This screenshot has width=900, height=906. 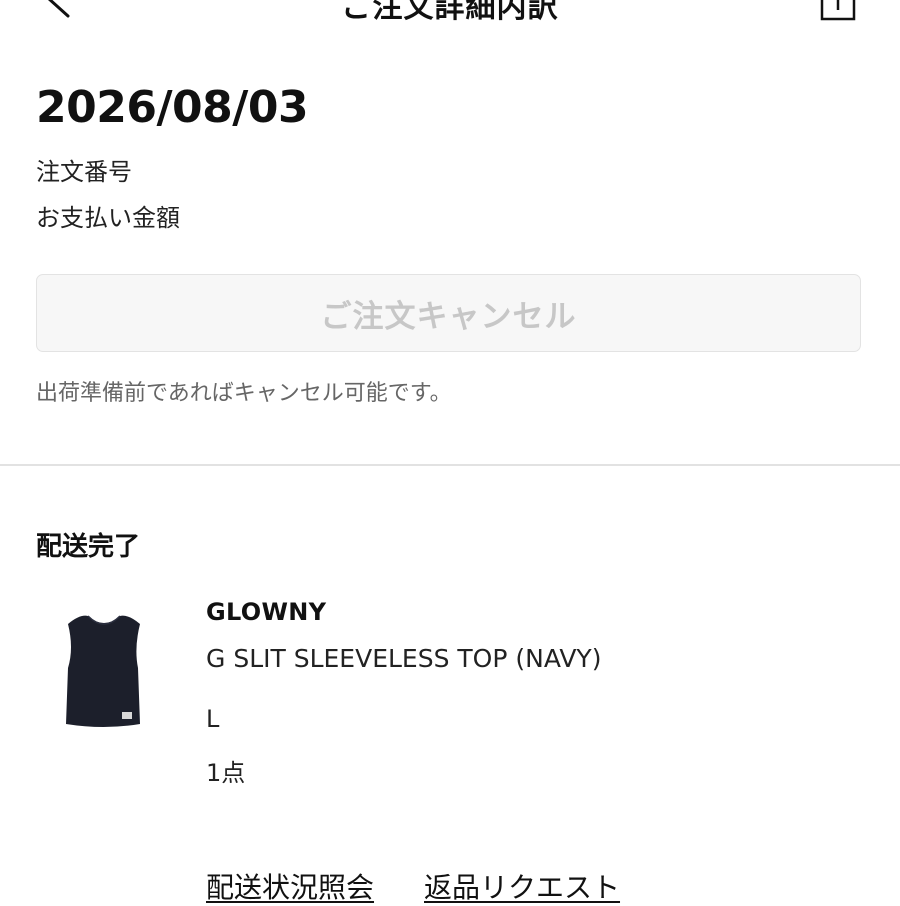 What do you see at coordinates (290, 886) in the screenshot?
I see `tracking-link: 配送状況照会` at bounding box center [290, 886].